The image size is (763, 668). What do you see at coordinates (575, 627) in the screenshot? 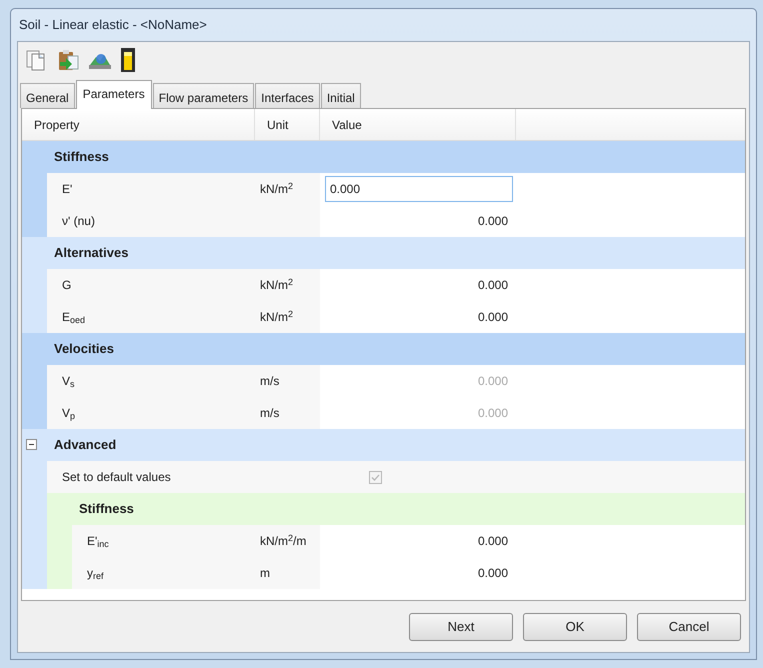
I see `dialog-button: OK` at bounding box center [575, 627].